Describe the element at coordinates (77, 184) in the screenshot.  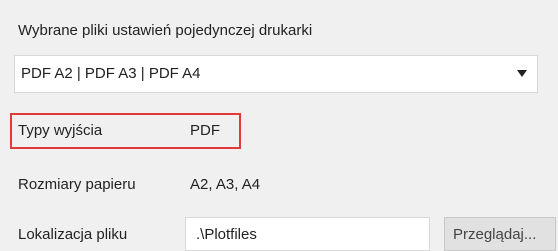
I see `paper-sizes-label: Rozmiary papieru` at that location.